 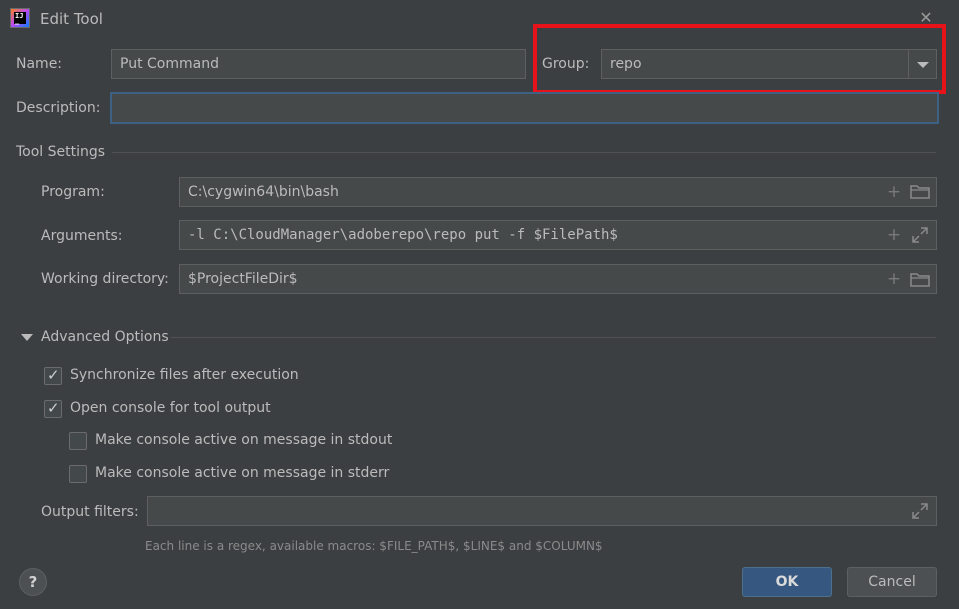 I want to click on stderr-active-label: Make console active on message in stderr, so click(x=242, y=473).